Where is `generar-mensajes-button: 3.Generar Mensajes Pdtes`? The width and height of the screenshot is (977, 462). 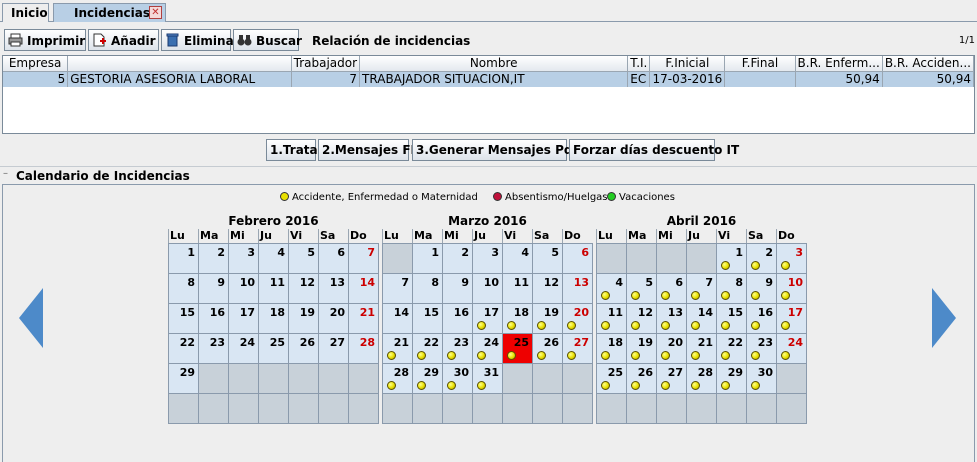 generar-mensajes-button: 3.Generar Mensajes Pdtes is located at coordinates (503, 150).